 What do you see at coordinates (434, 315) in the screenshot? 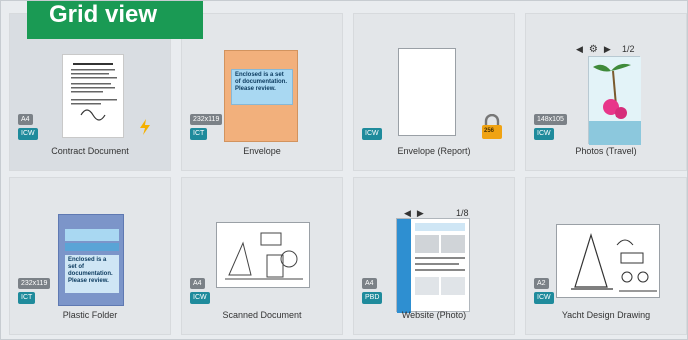
I see `item-caption: Website (Photo)` at bounding box center [434, 315].